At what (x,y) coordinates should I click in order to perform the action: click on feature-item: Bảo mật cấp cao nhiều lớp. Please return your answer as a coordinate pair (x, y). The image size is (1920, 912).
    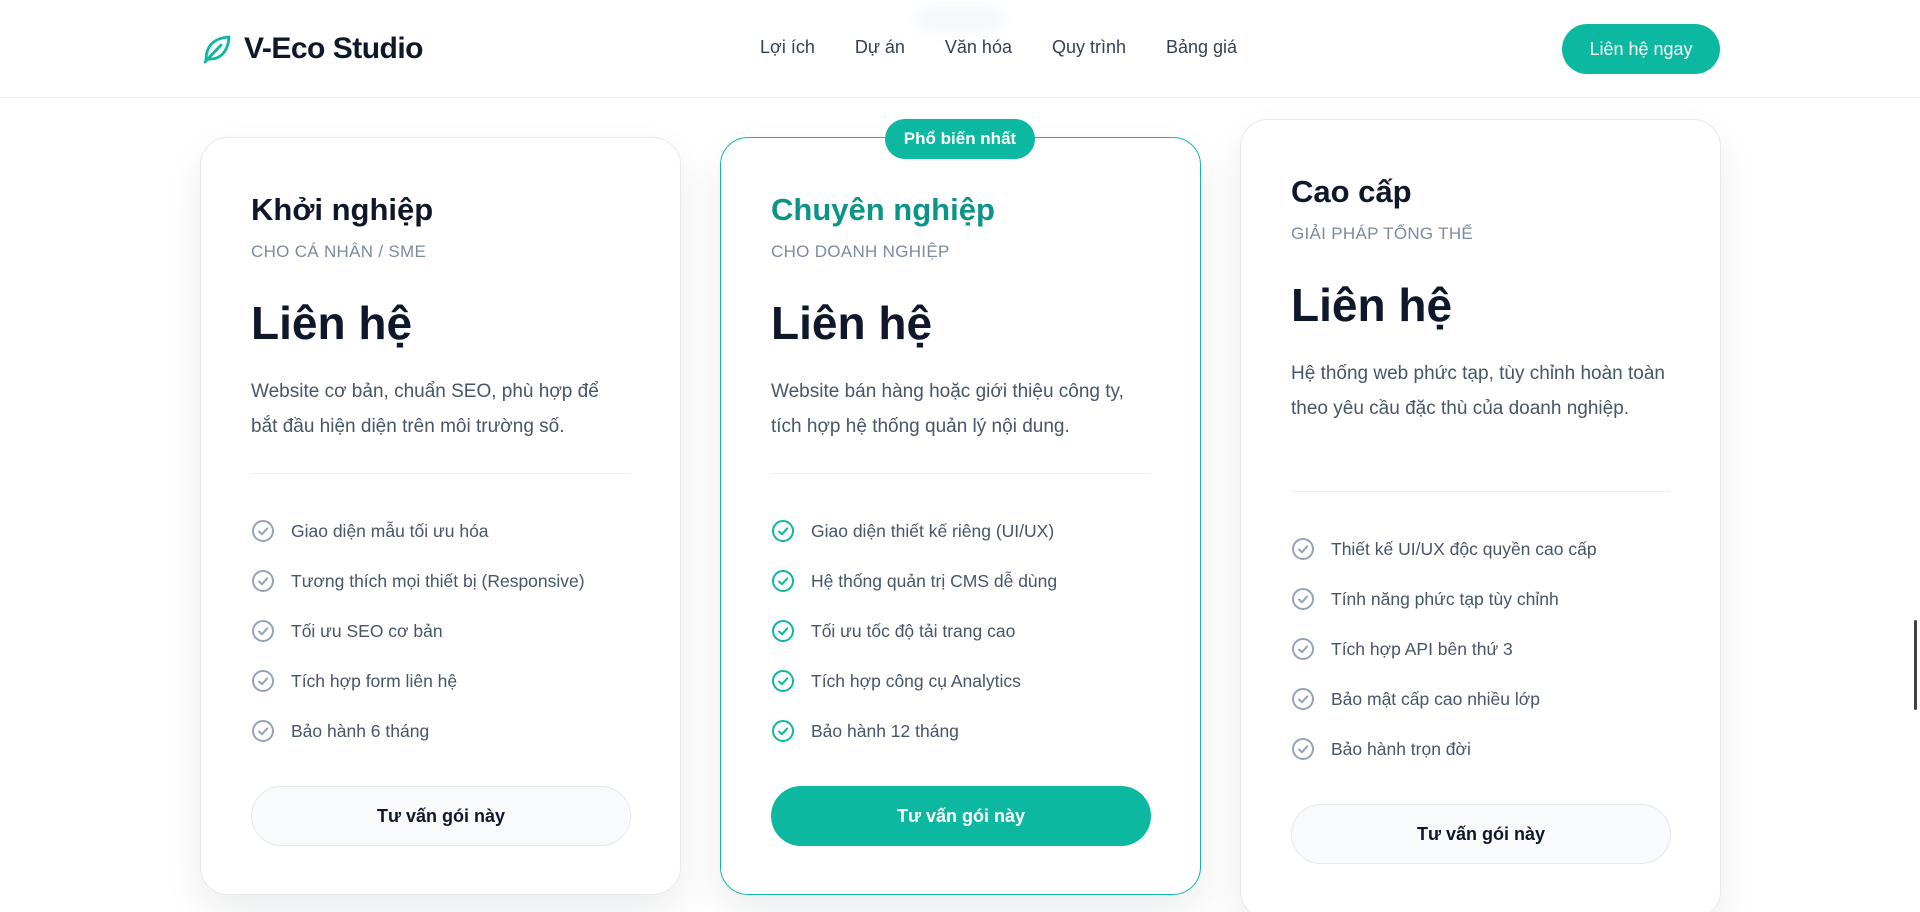
    Looking at the image, I should click on (1480, 699).